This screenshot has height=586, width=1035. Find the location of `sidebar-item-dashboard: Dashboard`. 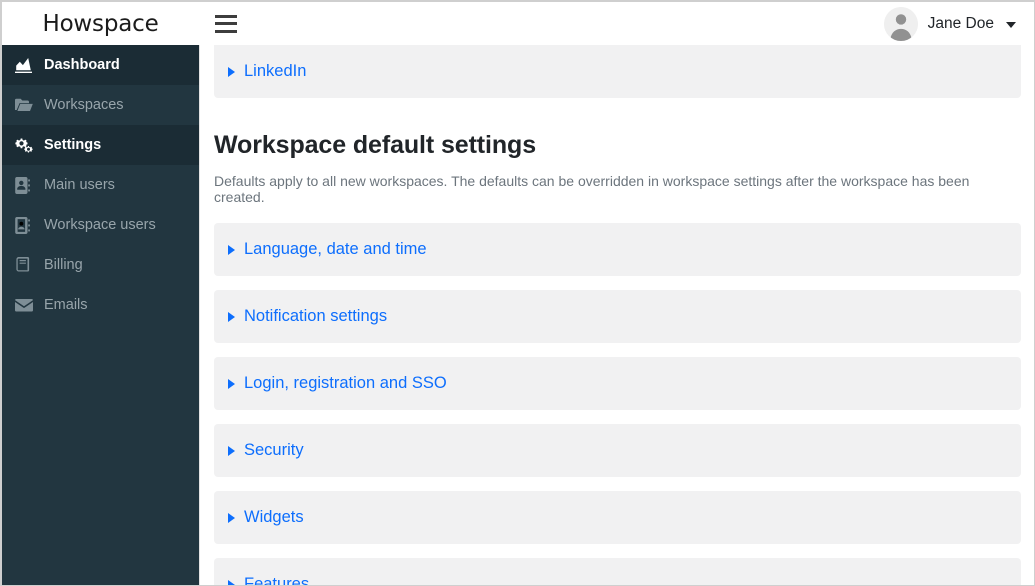

sidebar-item-dashboard: Dashboard is located at coordinates (100, 65).